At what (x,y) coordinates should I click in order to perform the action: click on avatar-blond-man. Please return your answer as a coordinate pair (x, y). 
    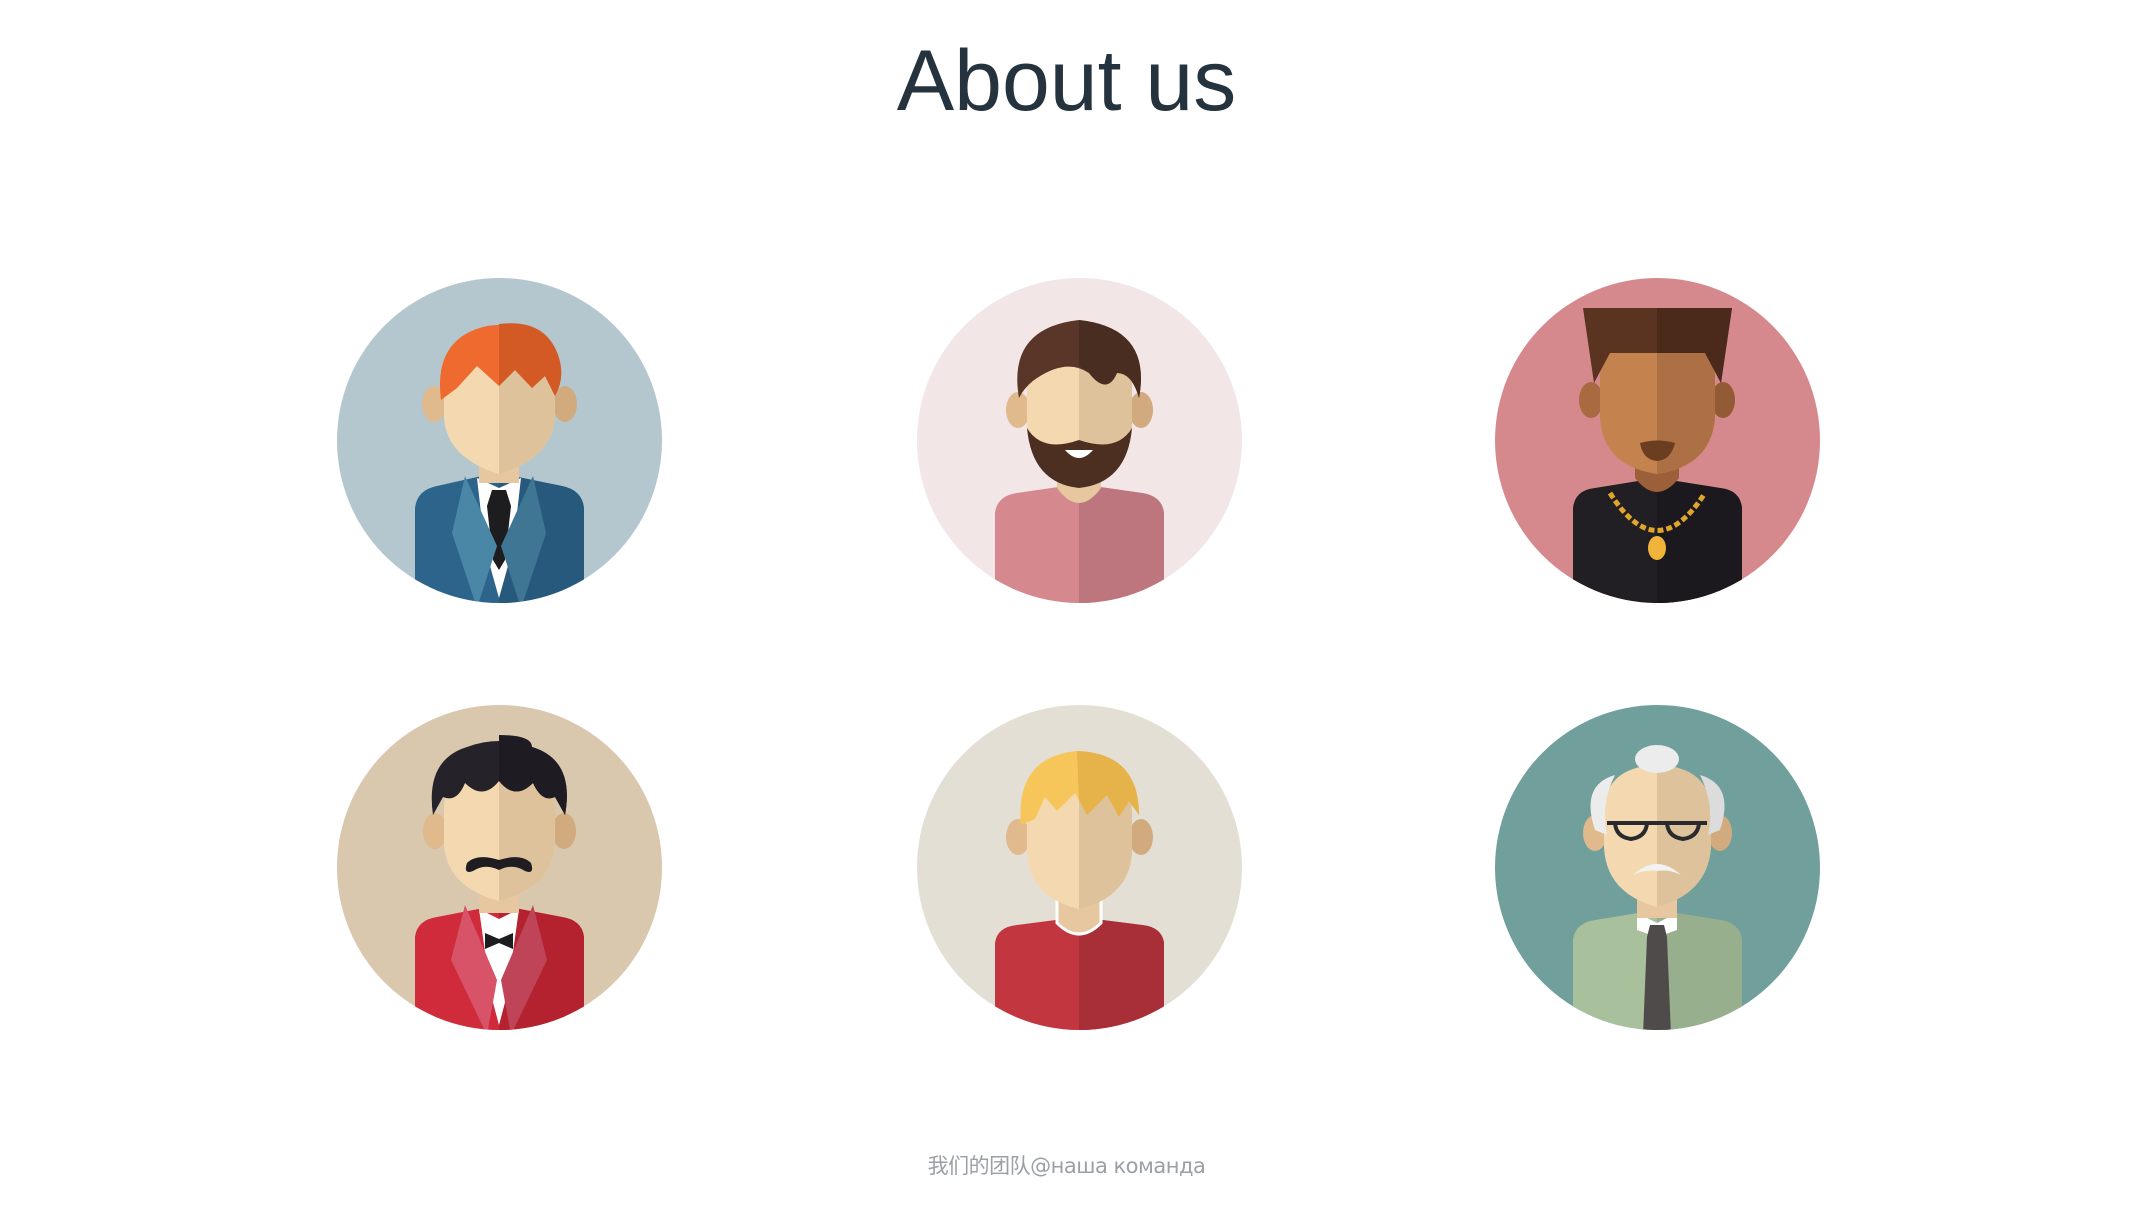
    Looking at the image, I should click on (1079, 867).